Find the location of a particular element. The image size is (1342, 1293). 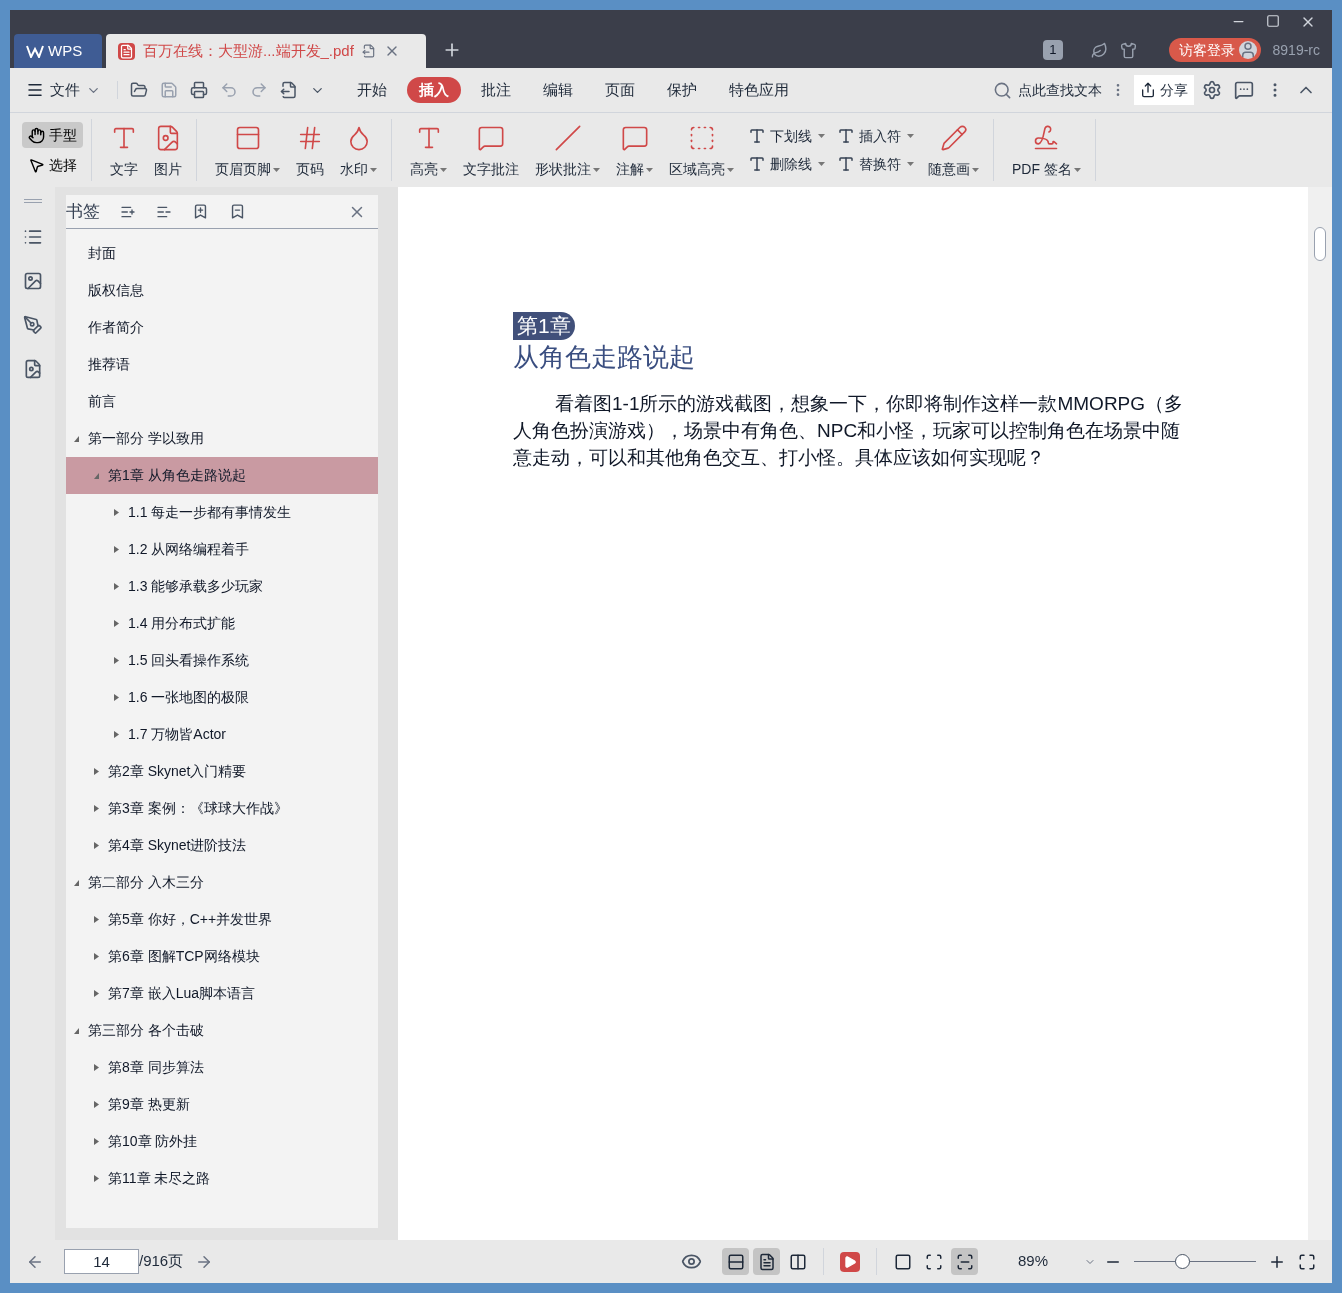

image-icon is located at coordinates (32, 281).